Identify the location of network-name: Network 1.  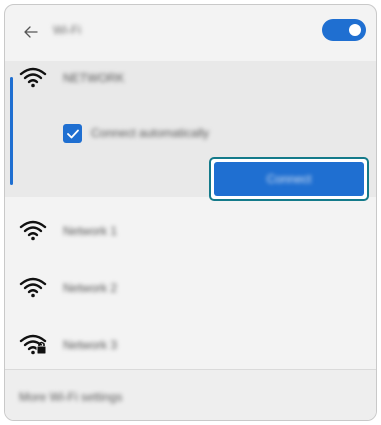
(90, 231).